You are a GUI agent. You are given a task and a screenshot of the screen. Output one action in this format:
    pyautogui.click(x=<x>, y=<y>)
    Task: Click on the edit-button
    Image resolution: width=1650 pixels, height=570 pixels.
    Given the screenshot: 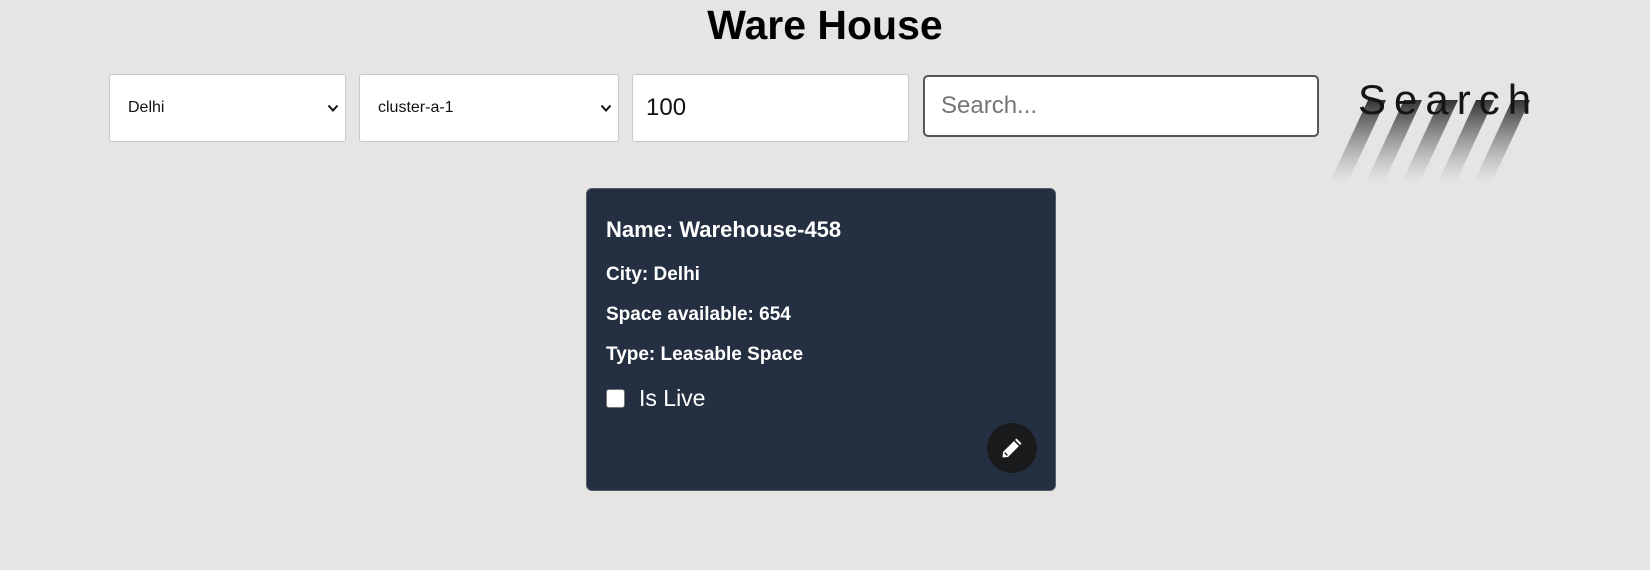 What is the action you would take?
    pyautogui.click(x=1012, y=448)
    